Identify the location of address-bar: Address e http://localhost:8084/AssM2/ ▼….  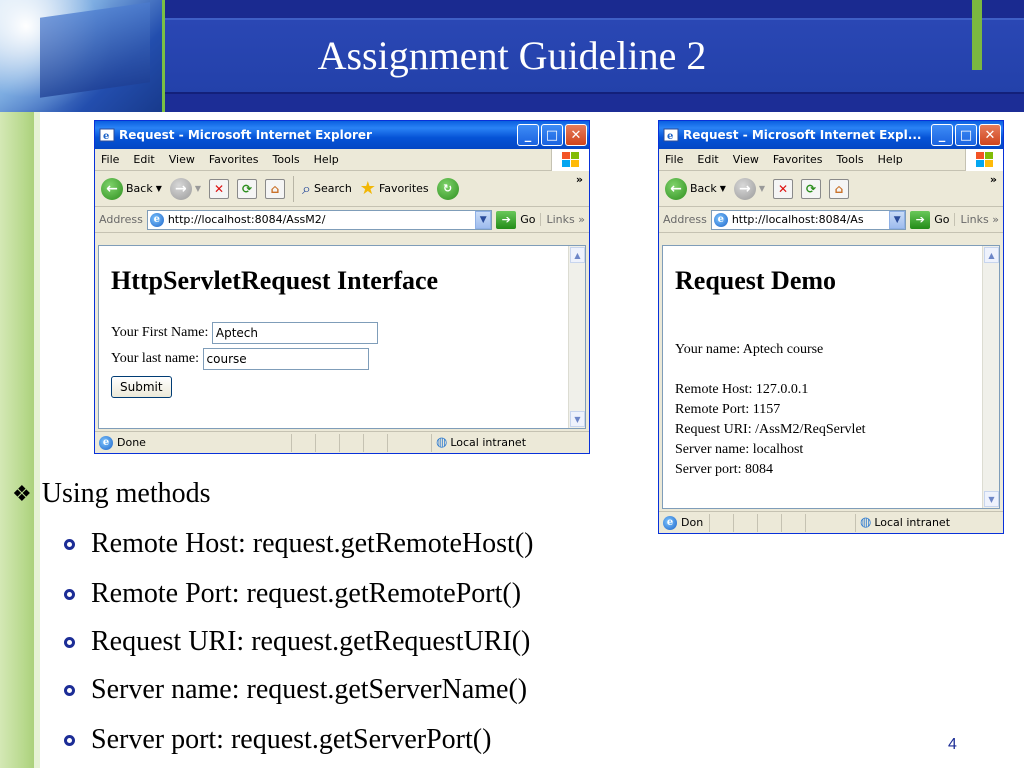
(342, 220).